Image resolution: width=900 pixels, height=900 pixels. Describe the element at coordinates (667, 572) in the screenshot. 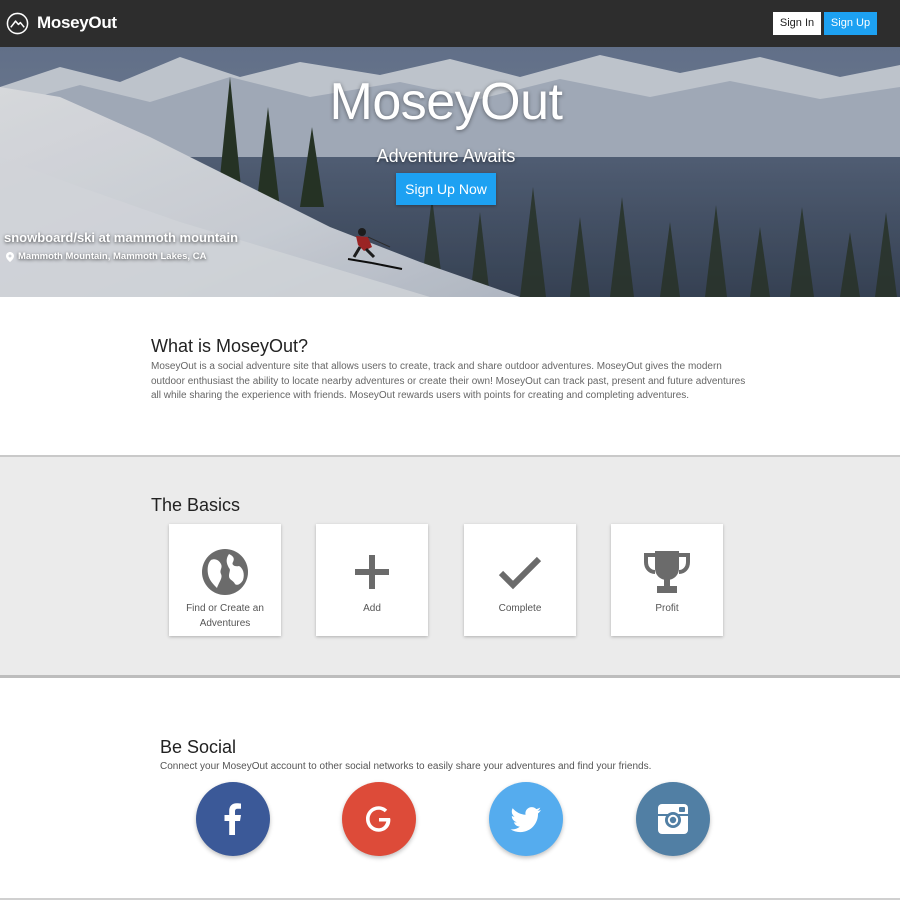

I see `trophy-icon` at that location.